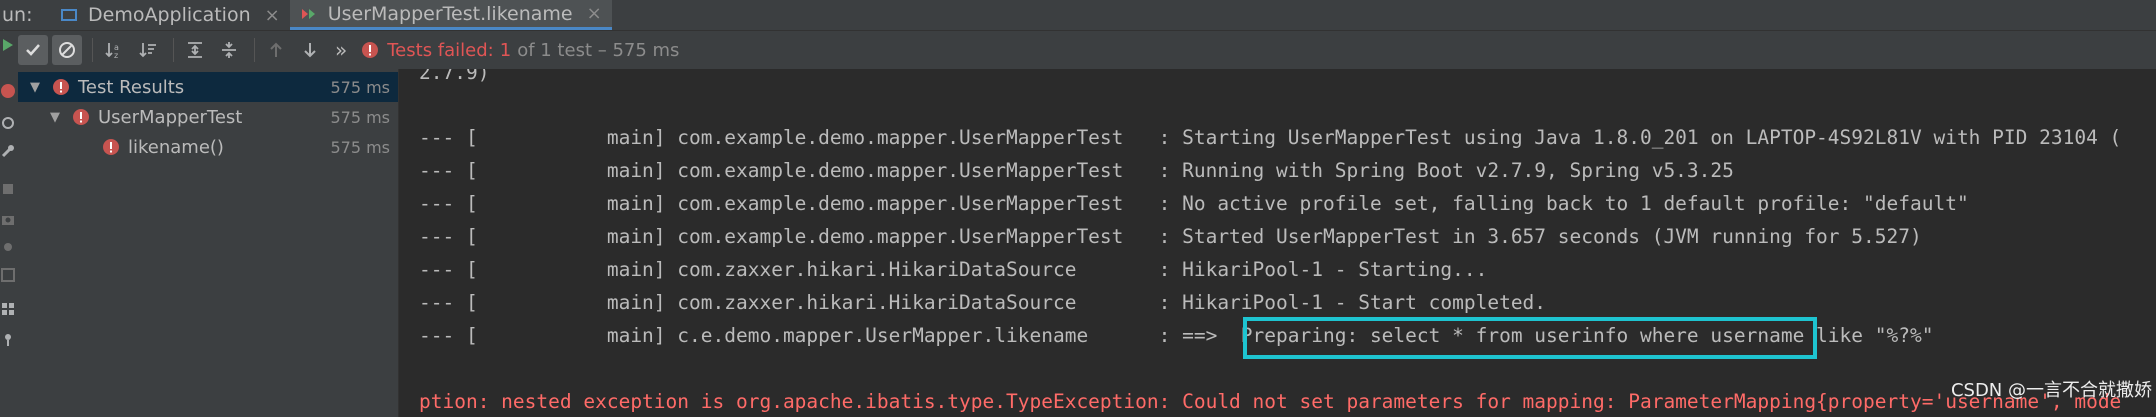 The width and height of the screenshot is (2156, 417). Describe the element at coordinates (69, 15) in the screenshot. I see `run-config-icon` at that location.